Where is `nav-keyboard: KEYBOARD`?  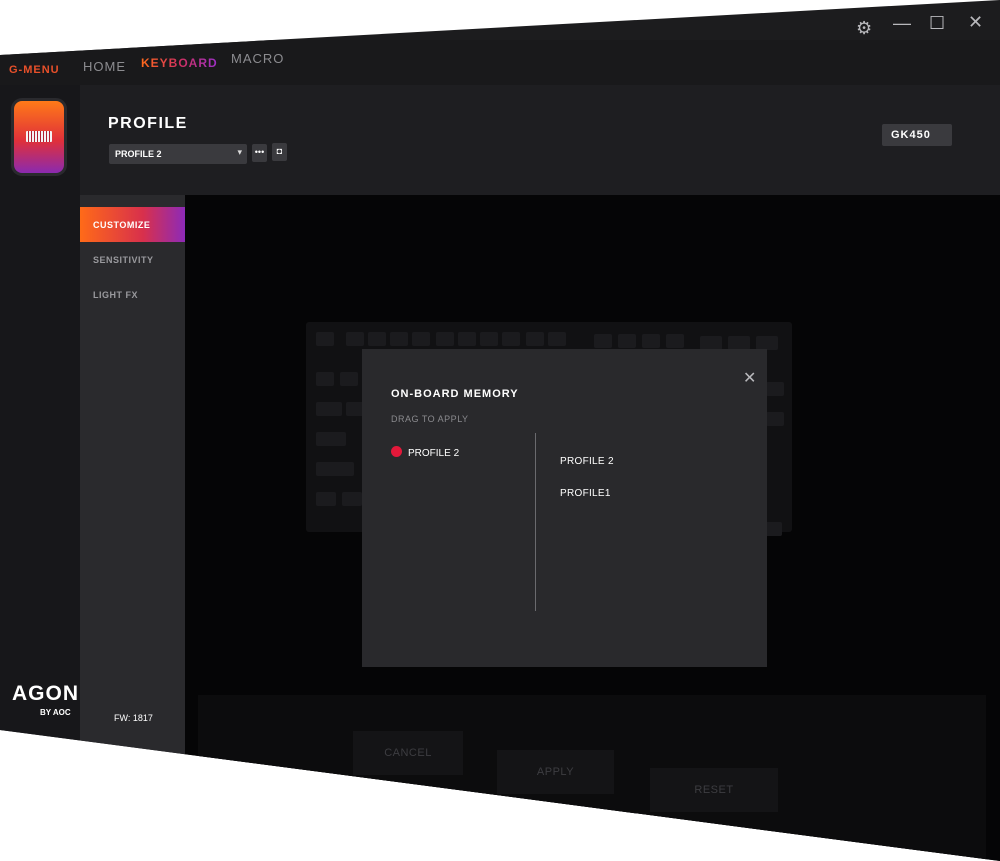
nav-keyboard: KEYBOARD is located at coordinates (179, 63).